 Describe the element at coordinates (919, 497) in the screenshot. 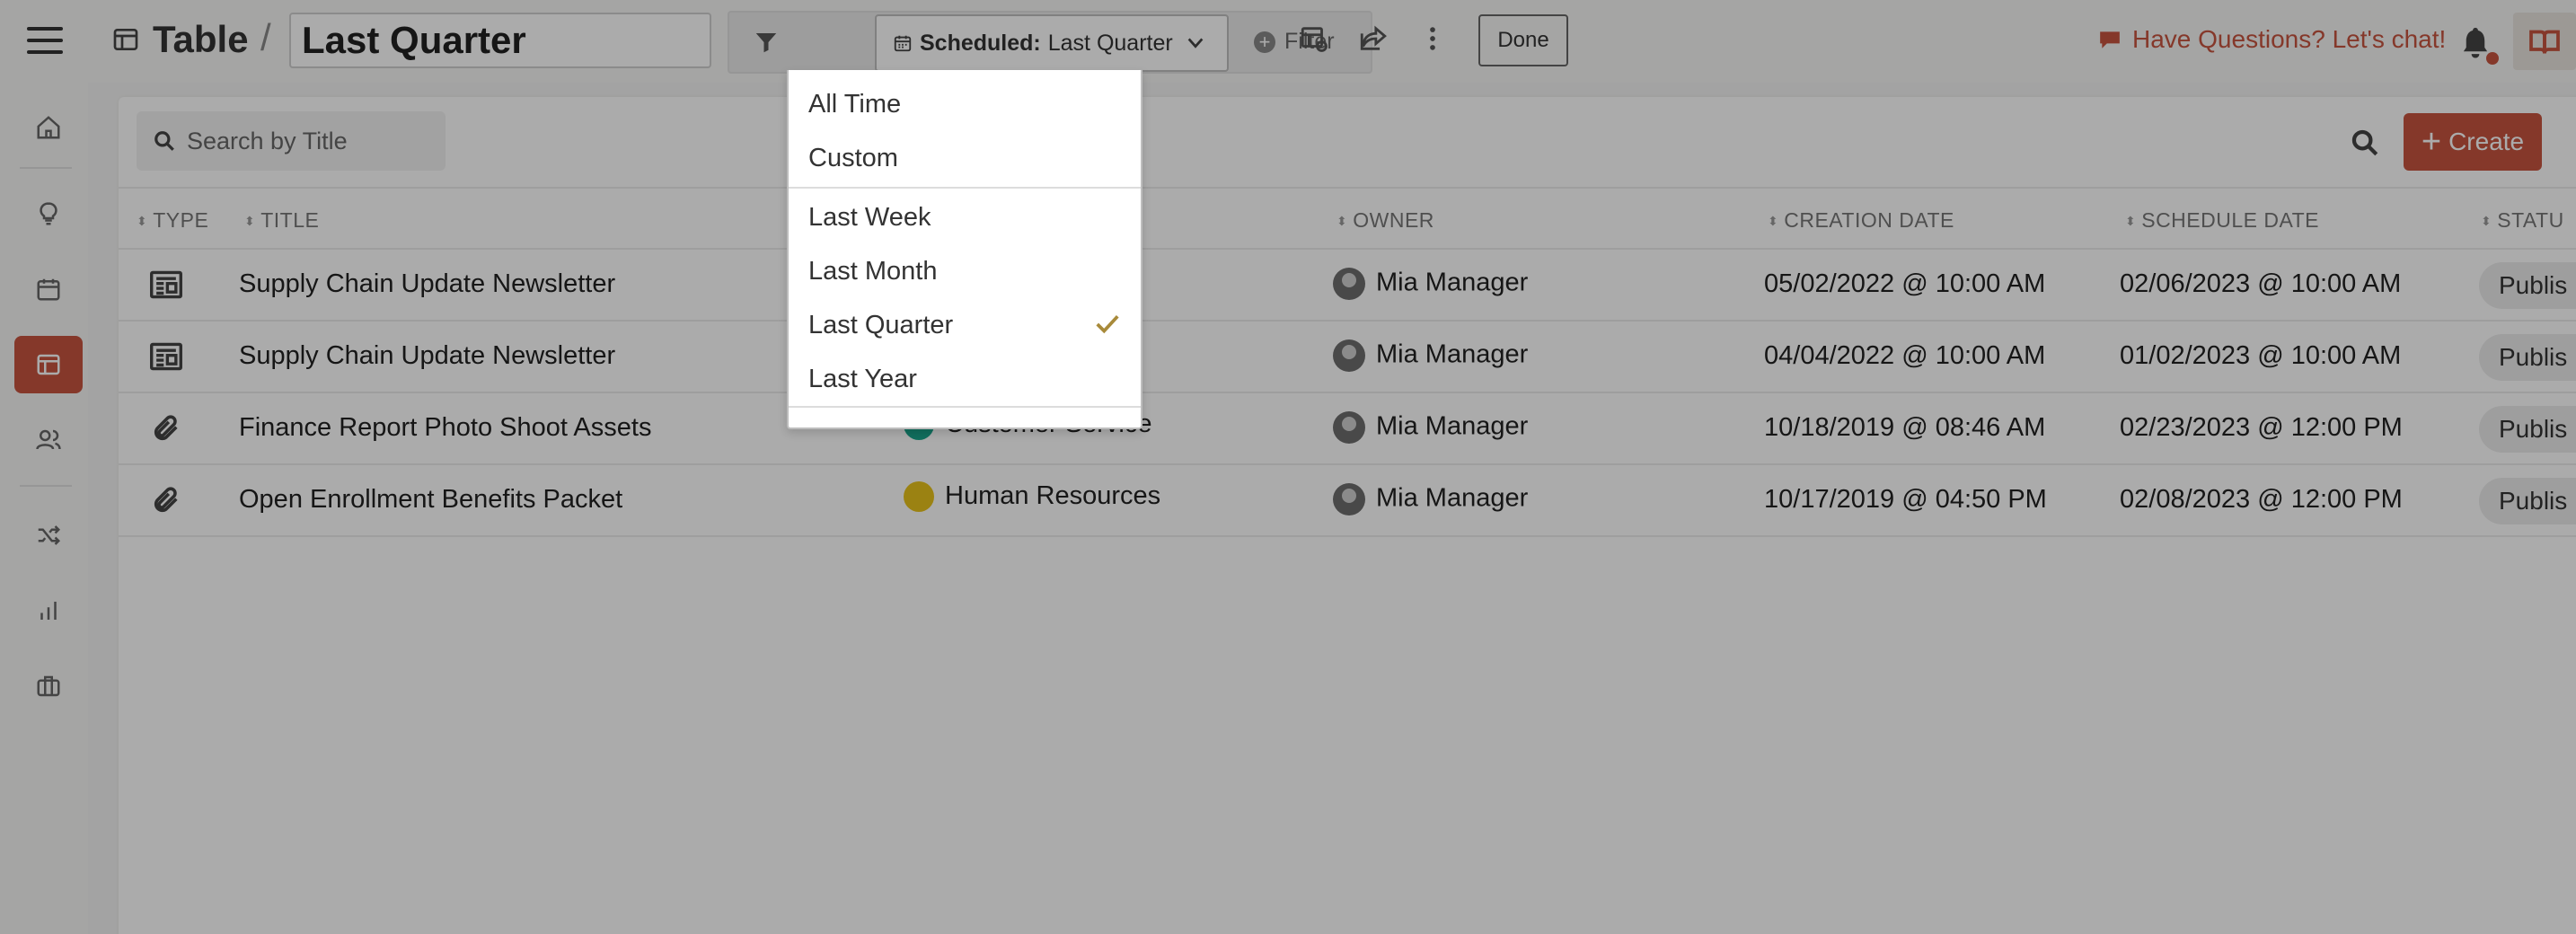

I see `department-dot` at that location.